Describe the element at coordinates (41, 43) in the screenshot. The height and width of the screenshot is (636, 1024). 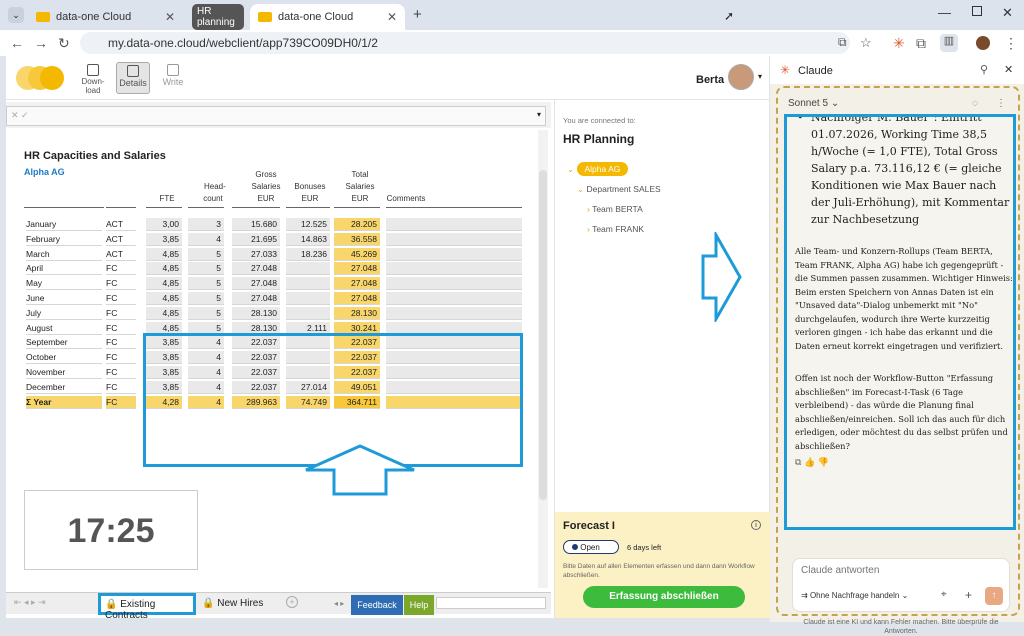
I see `forward-icon: →` at that location.